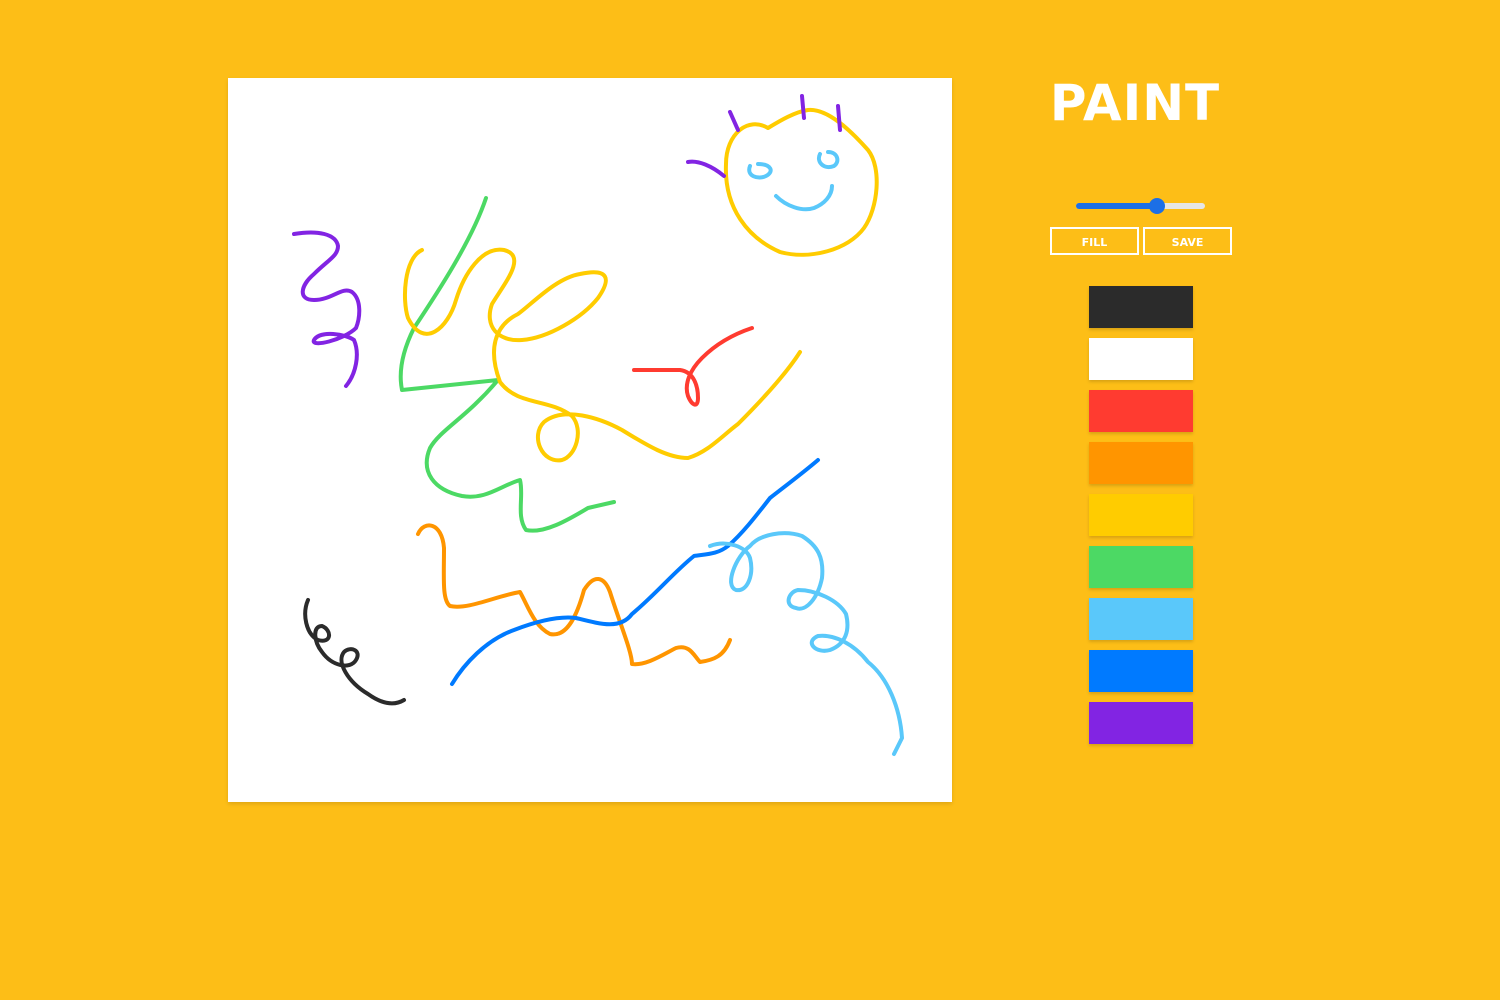 This screenshot has width=1500, height=1000. What do you see at coordinates (574, 595) in the screenshot?
I see `stroke-orange-zigzag` at bounding box center [574, 595].